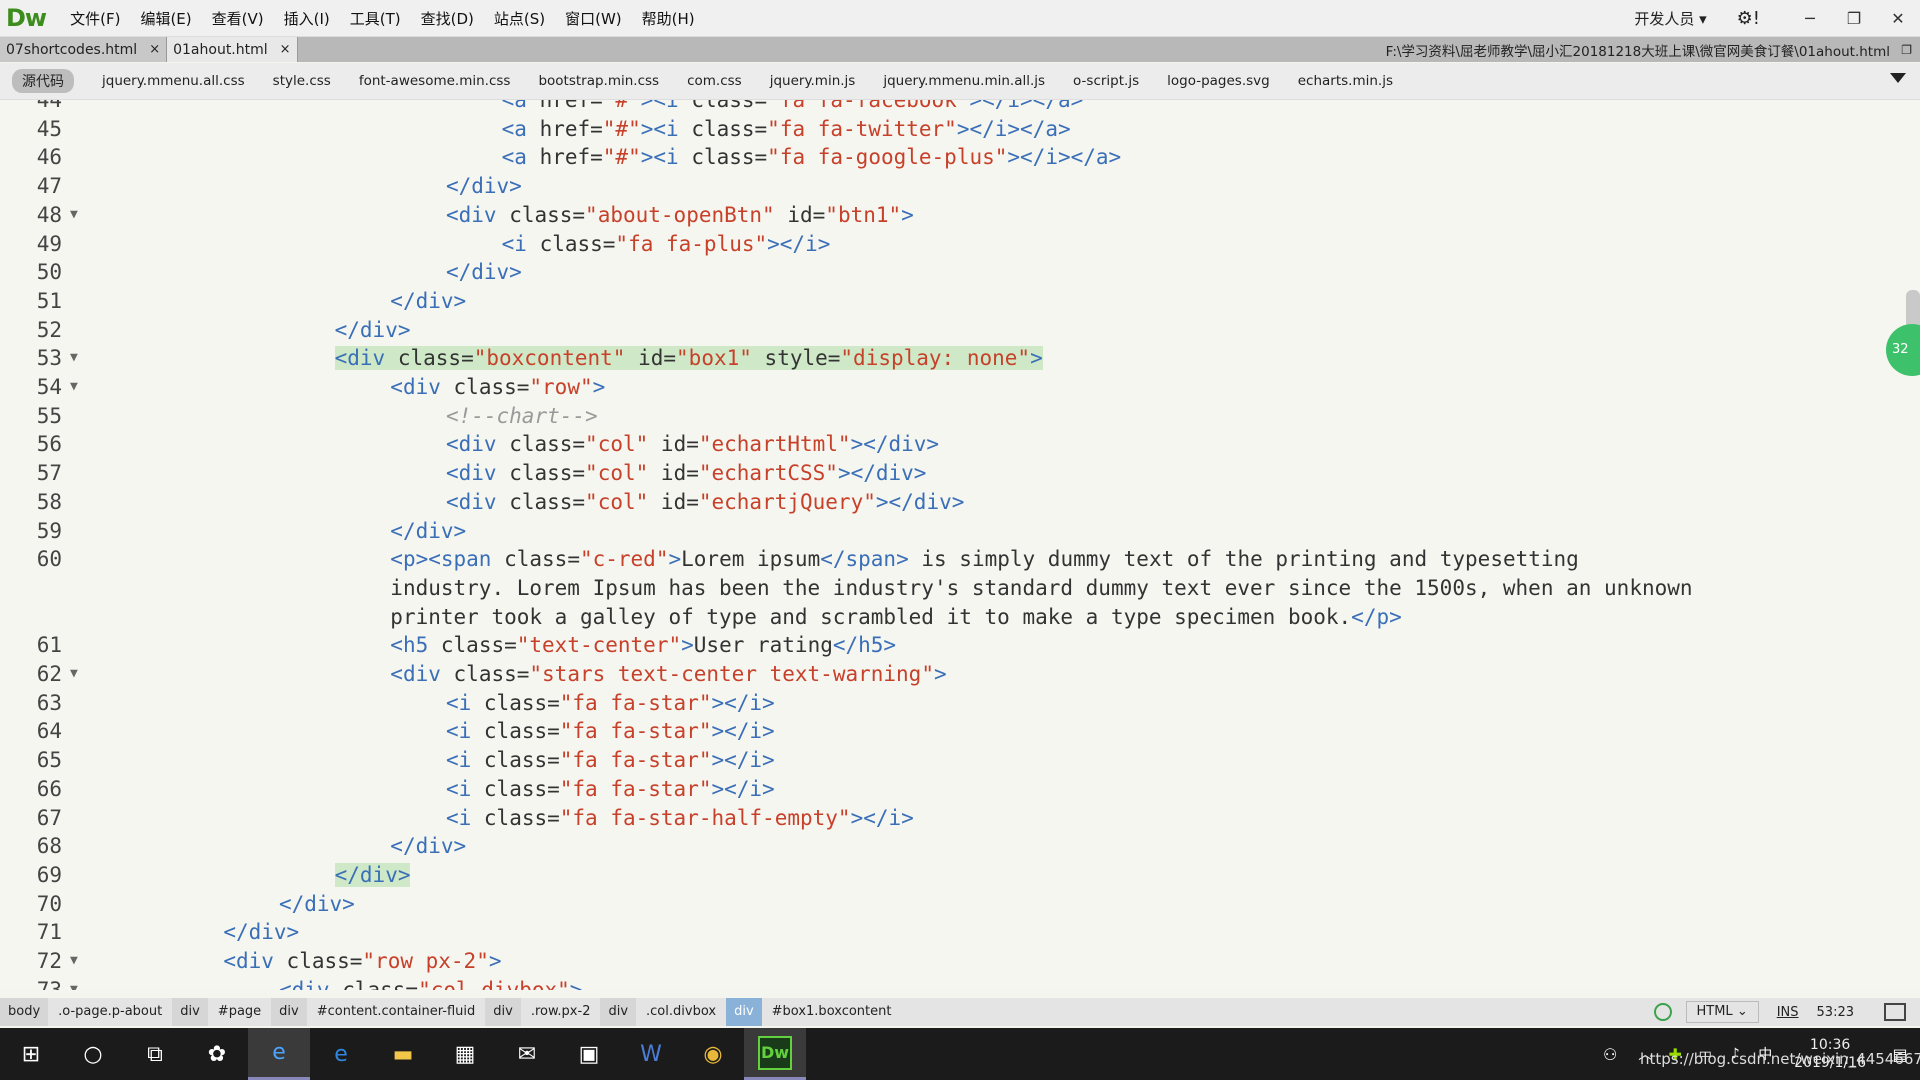 This screenshot has width=1920, height=1080. What do you see at coordinates (165, 18) in the screenshot?
I see `menu-item: 编辑(E)` at bounding box center [165, 18].